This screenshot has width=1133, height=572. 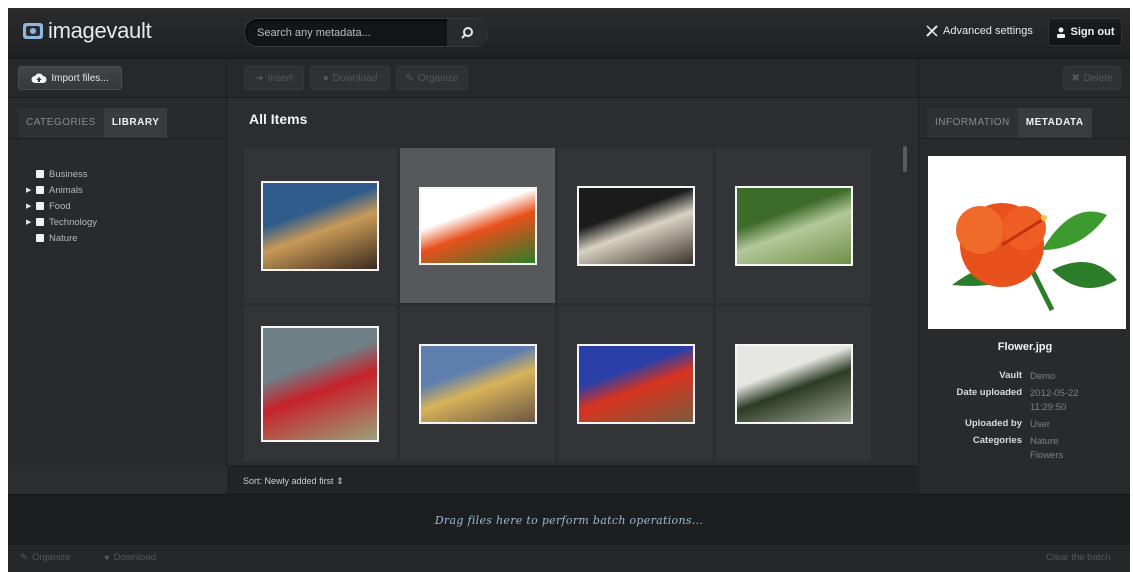 I want to click on sign-out-label: Sign out, so click(x=1092, y=32).